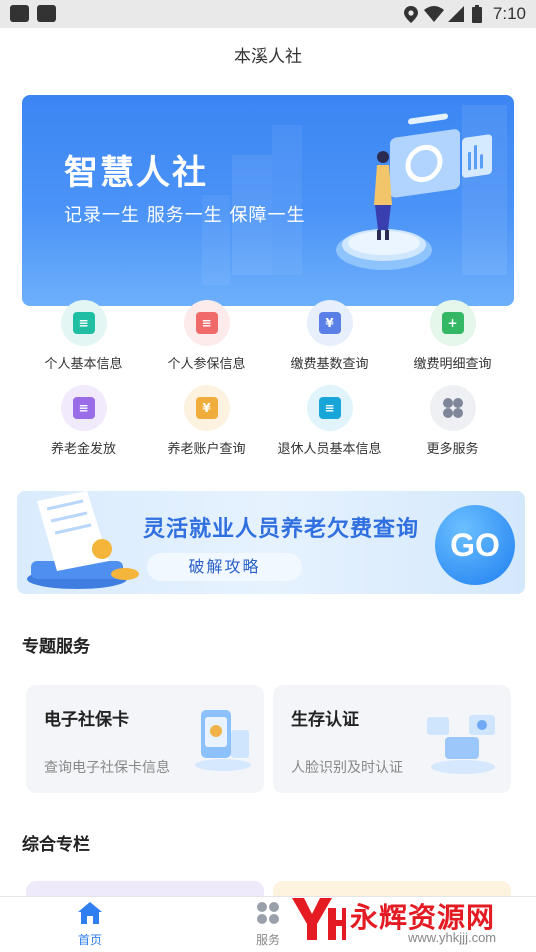  I want to click on promo-title: 灵活就业人员养老欠费查询, so click(281, 529).